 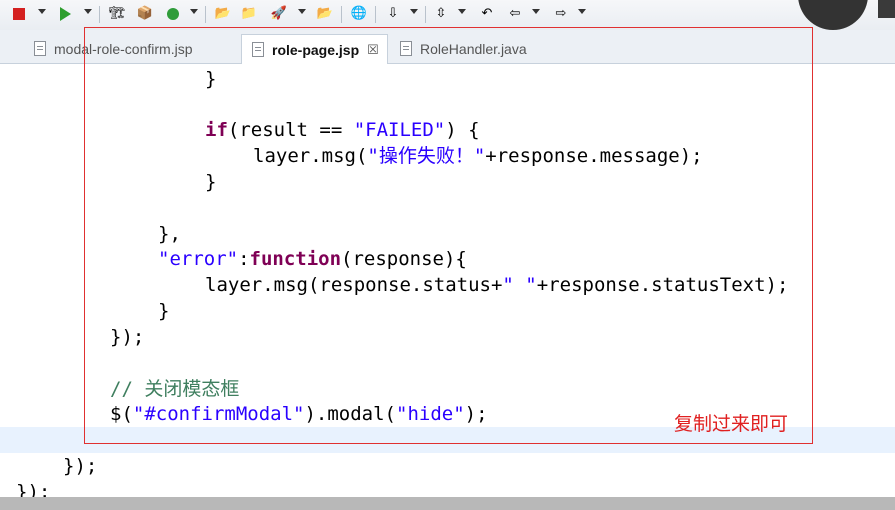 What do you see at coordinates (393, 14) in the screenshot?
I see `download-icon: ⇩` at bounding box center [393, 14].